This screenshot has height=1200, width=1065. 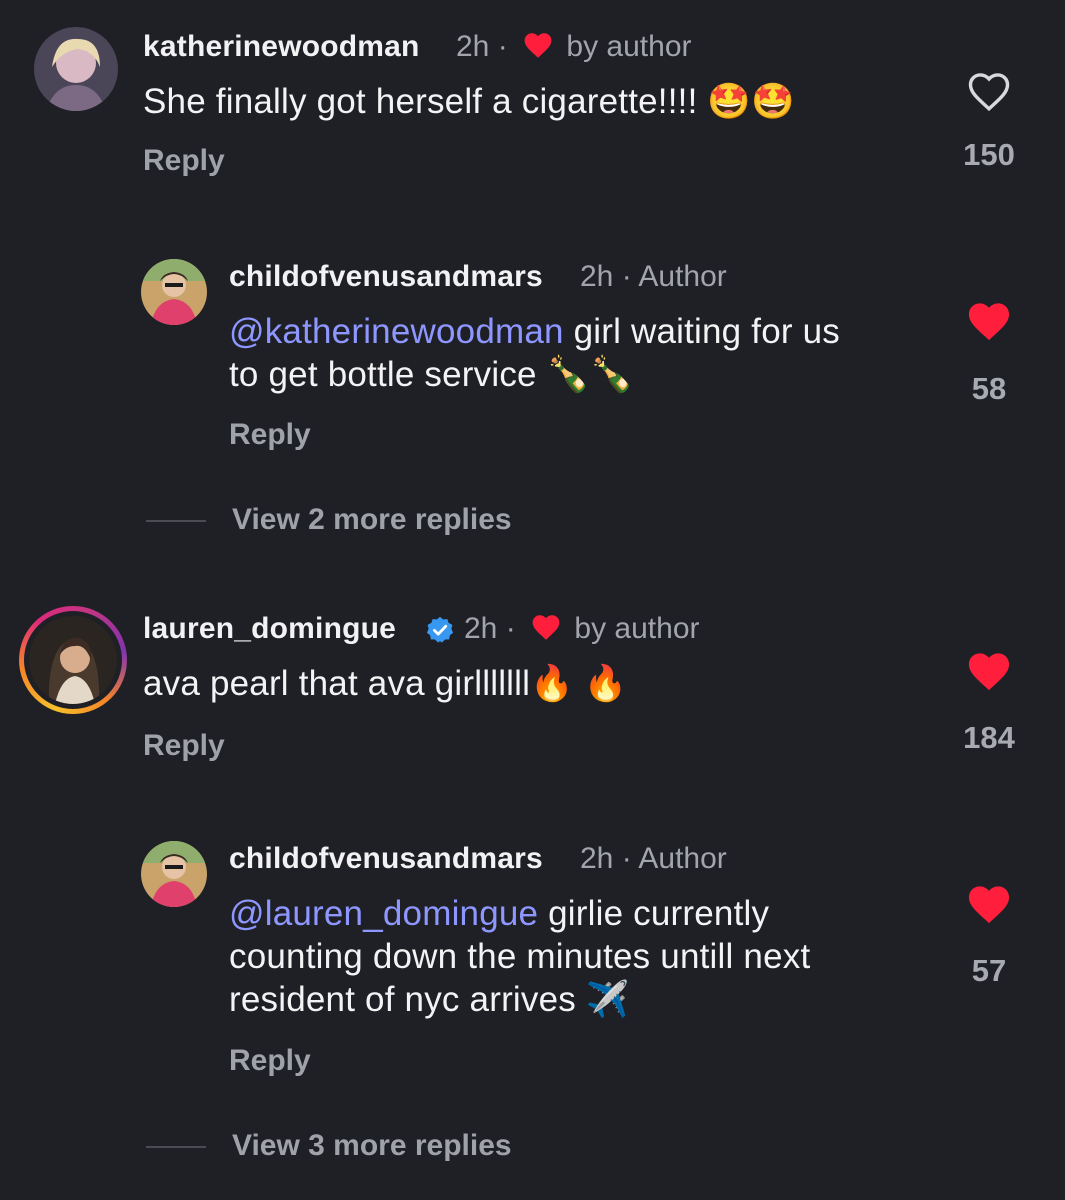 I want to click on mention-link: @katherinewoodman, so click(x=396, y=331).